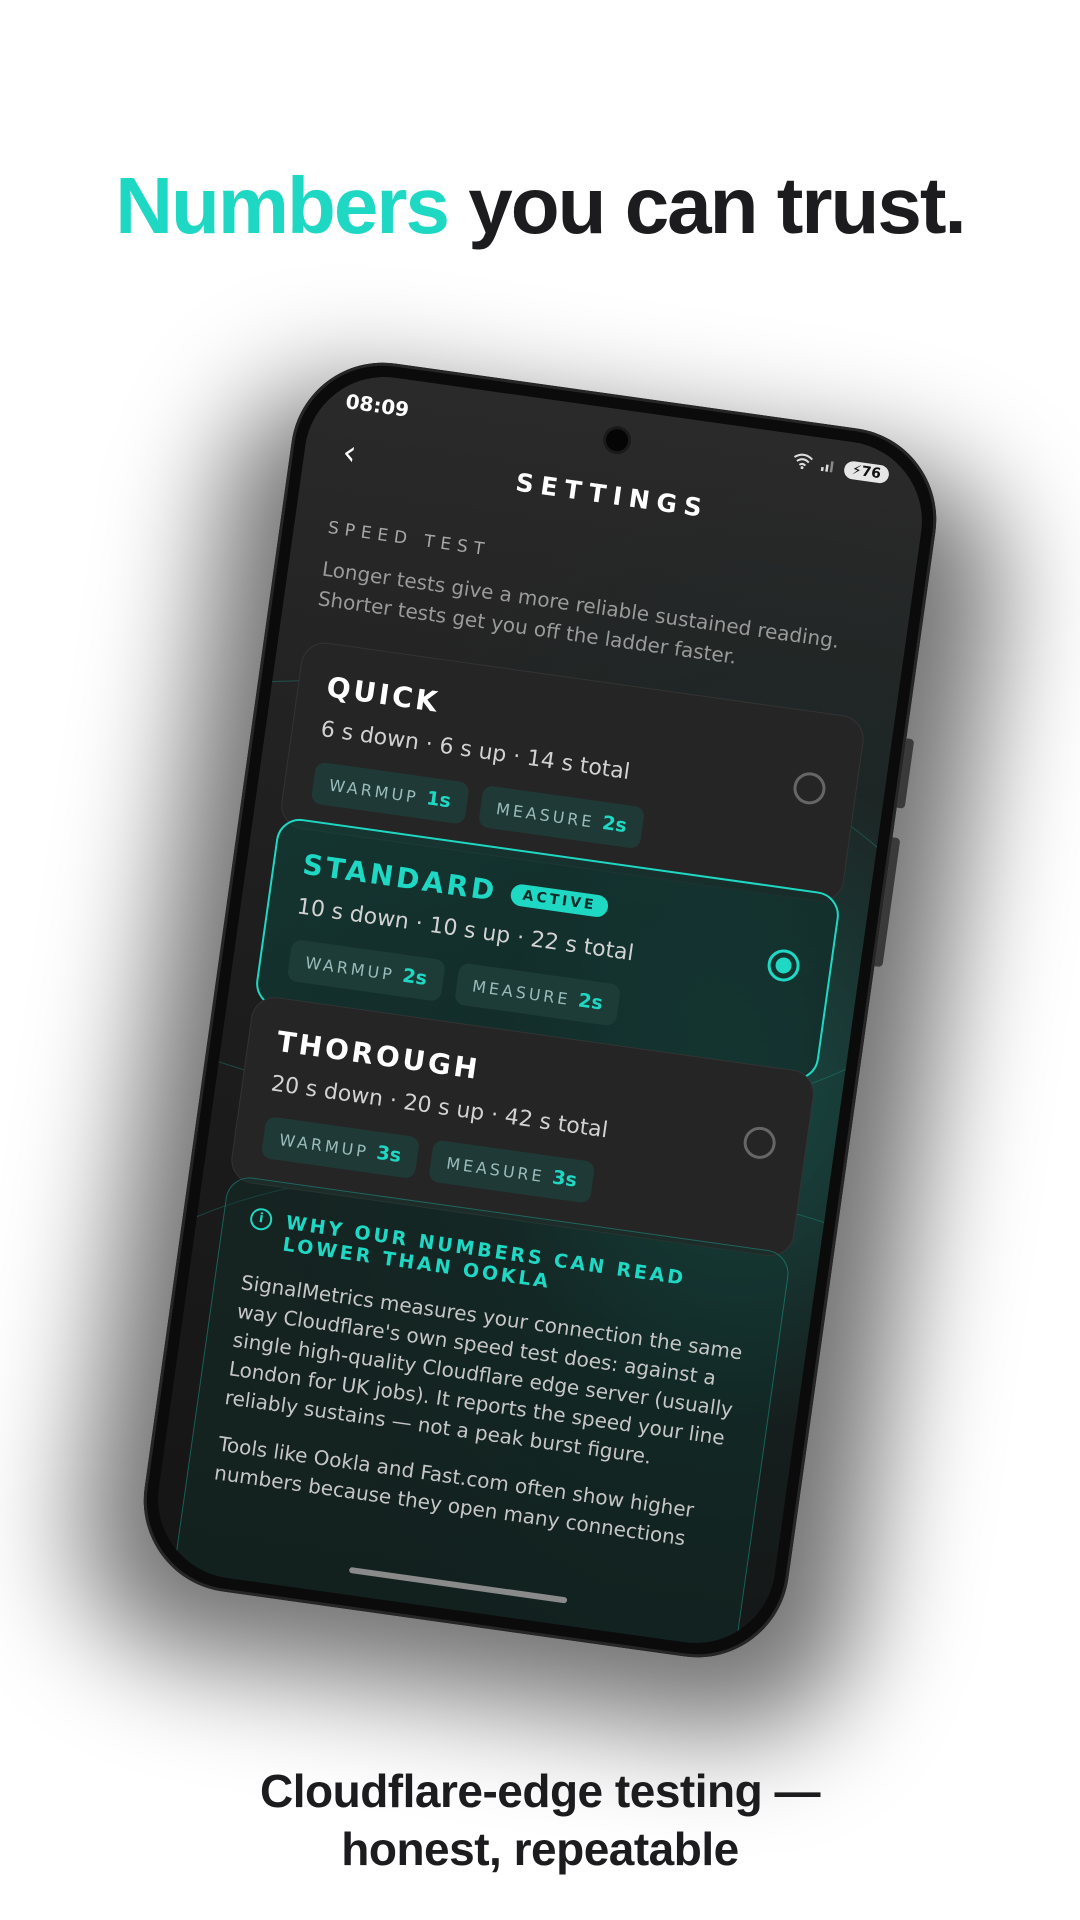  What do you see at coordinates (559, 900) in the screenshot?
I see `active-badge: ACTIVE` at bounding box center [559, 900].